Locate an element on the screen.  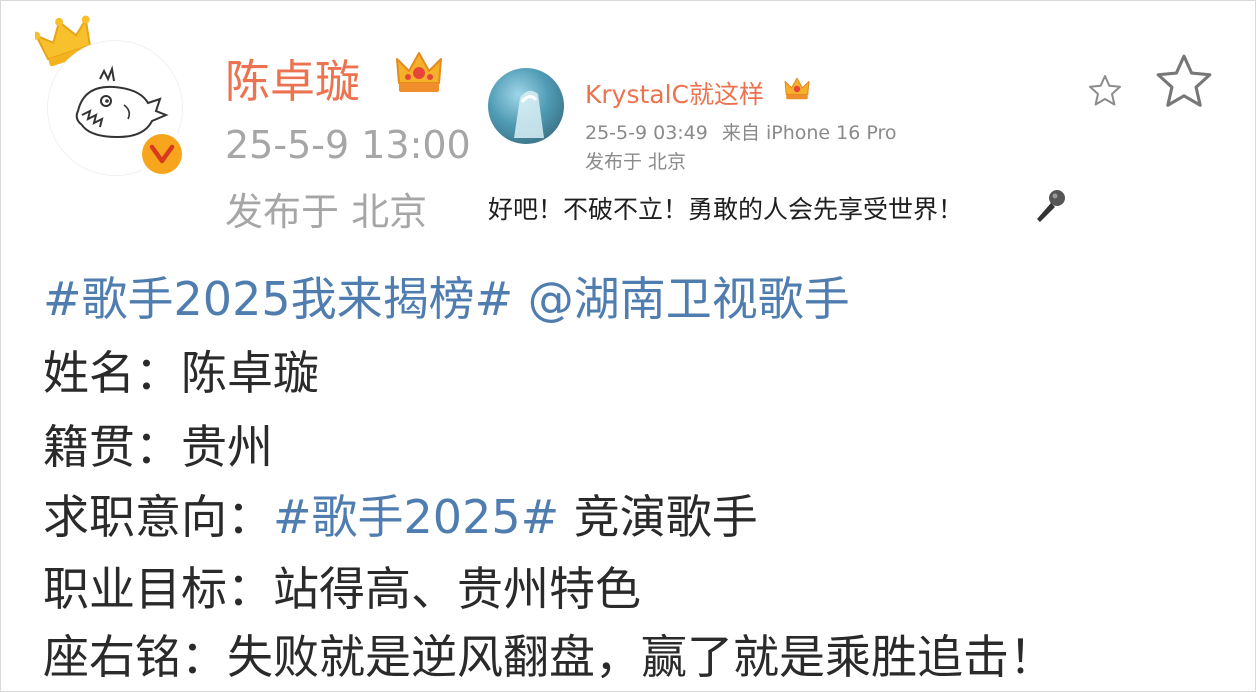
post-location: 发布于 北京 is located at coordinates (326, 212).